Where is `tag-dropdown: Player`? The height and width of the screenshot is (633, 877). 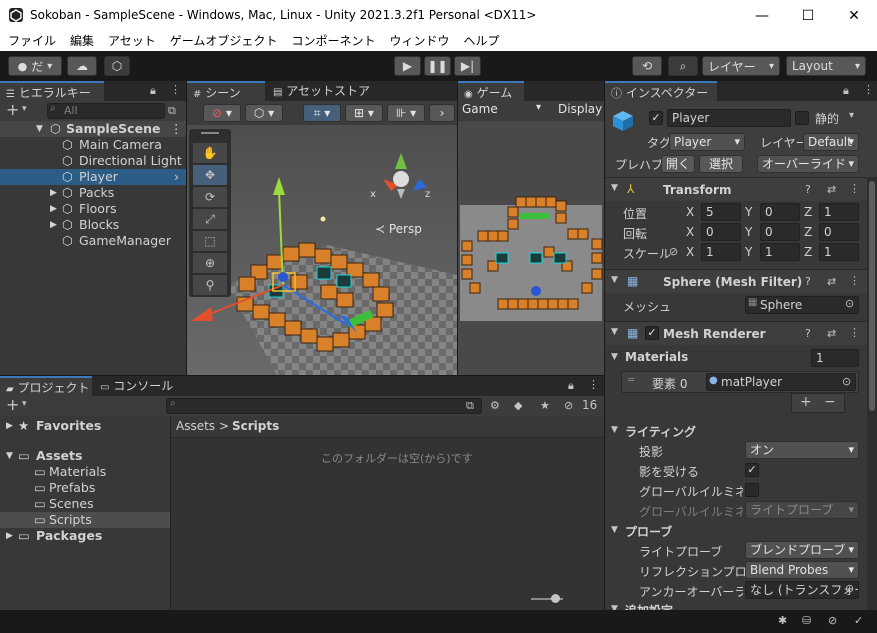 tag-dropdown: Player is located at coordinates (707, 142).